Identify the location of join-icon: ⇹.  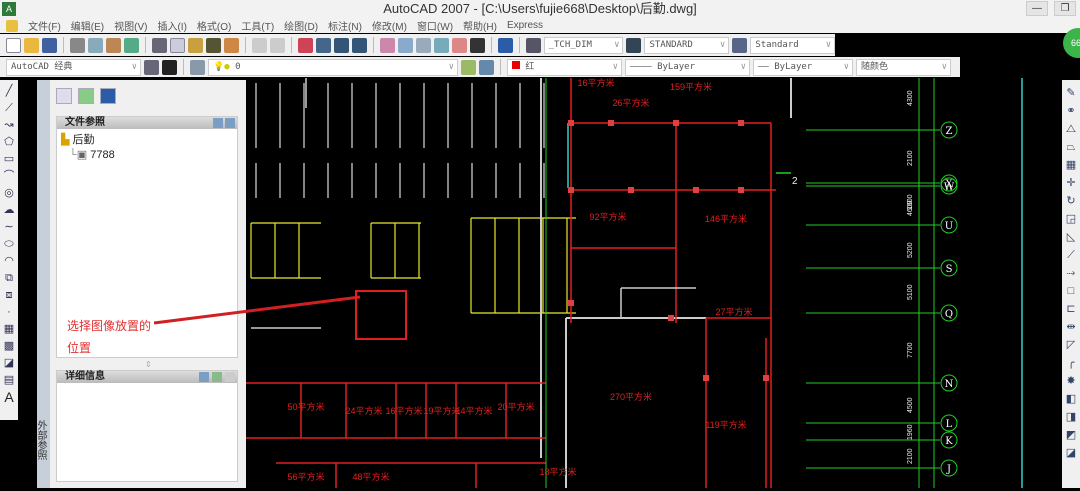
(1070, 327).